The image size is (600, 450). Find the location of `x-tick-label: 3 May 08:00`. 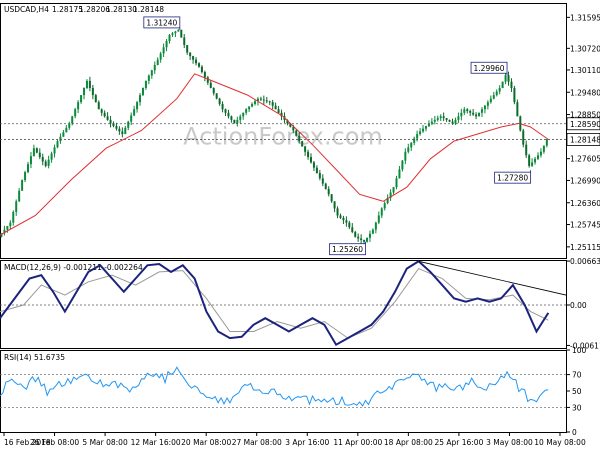

x-tick-label: 3 May 08:00 is located at coordinates (509, 442).